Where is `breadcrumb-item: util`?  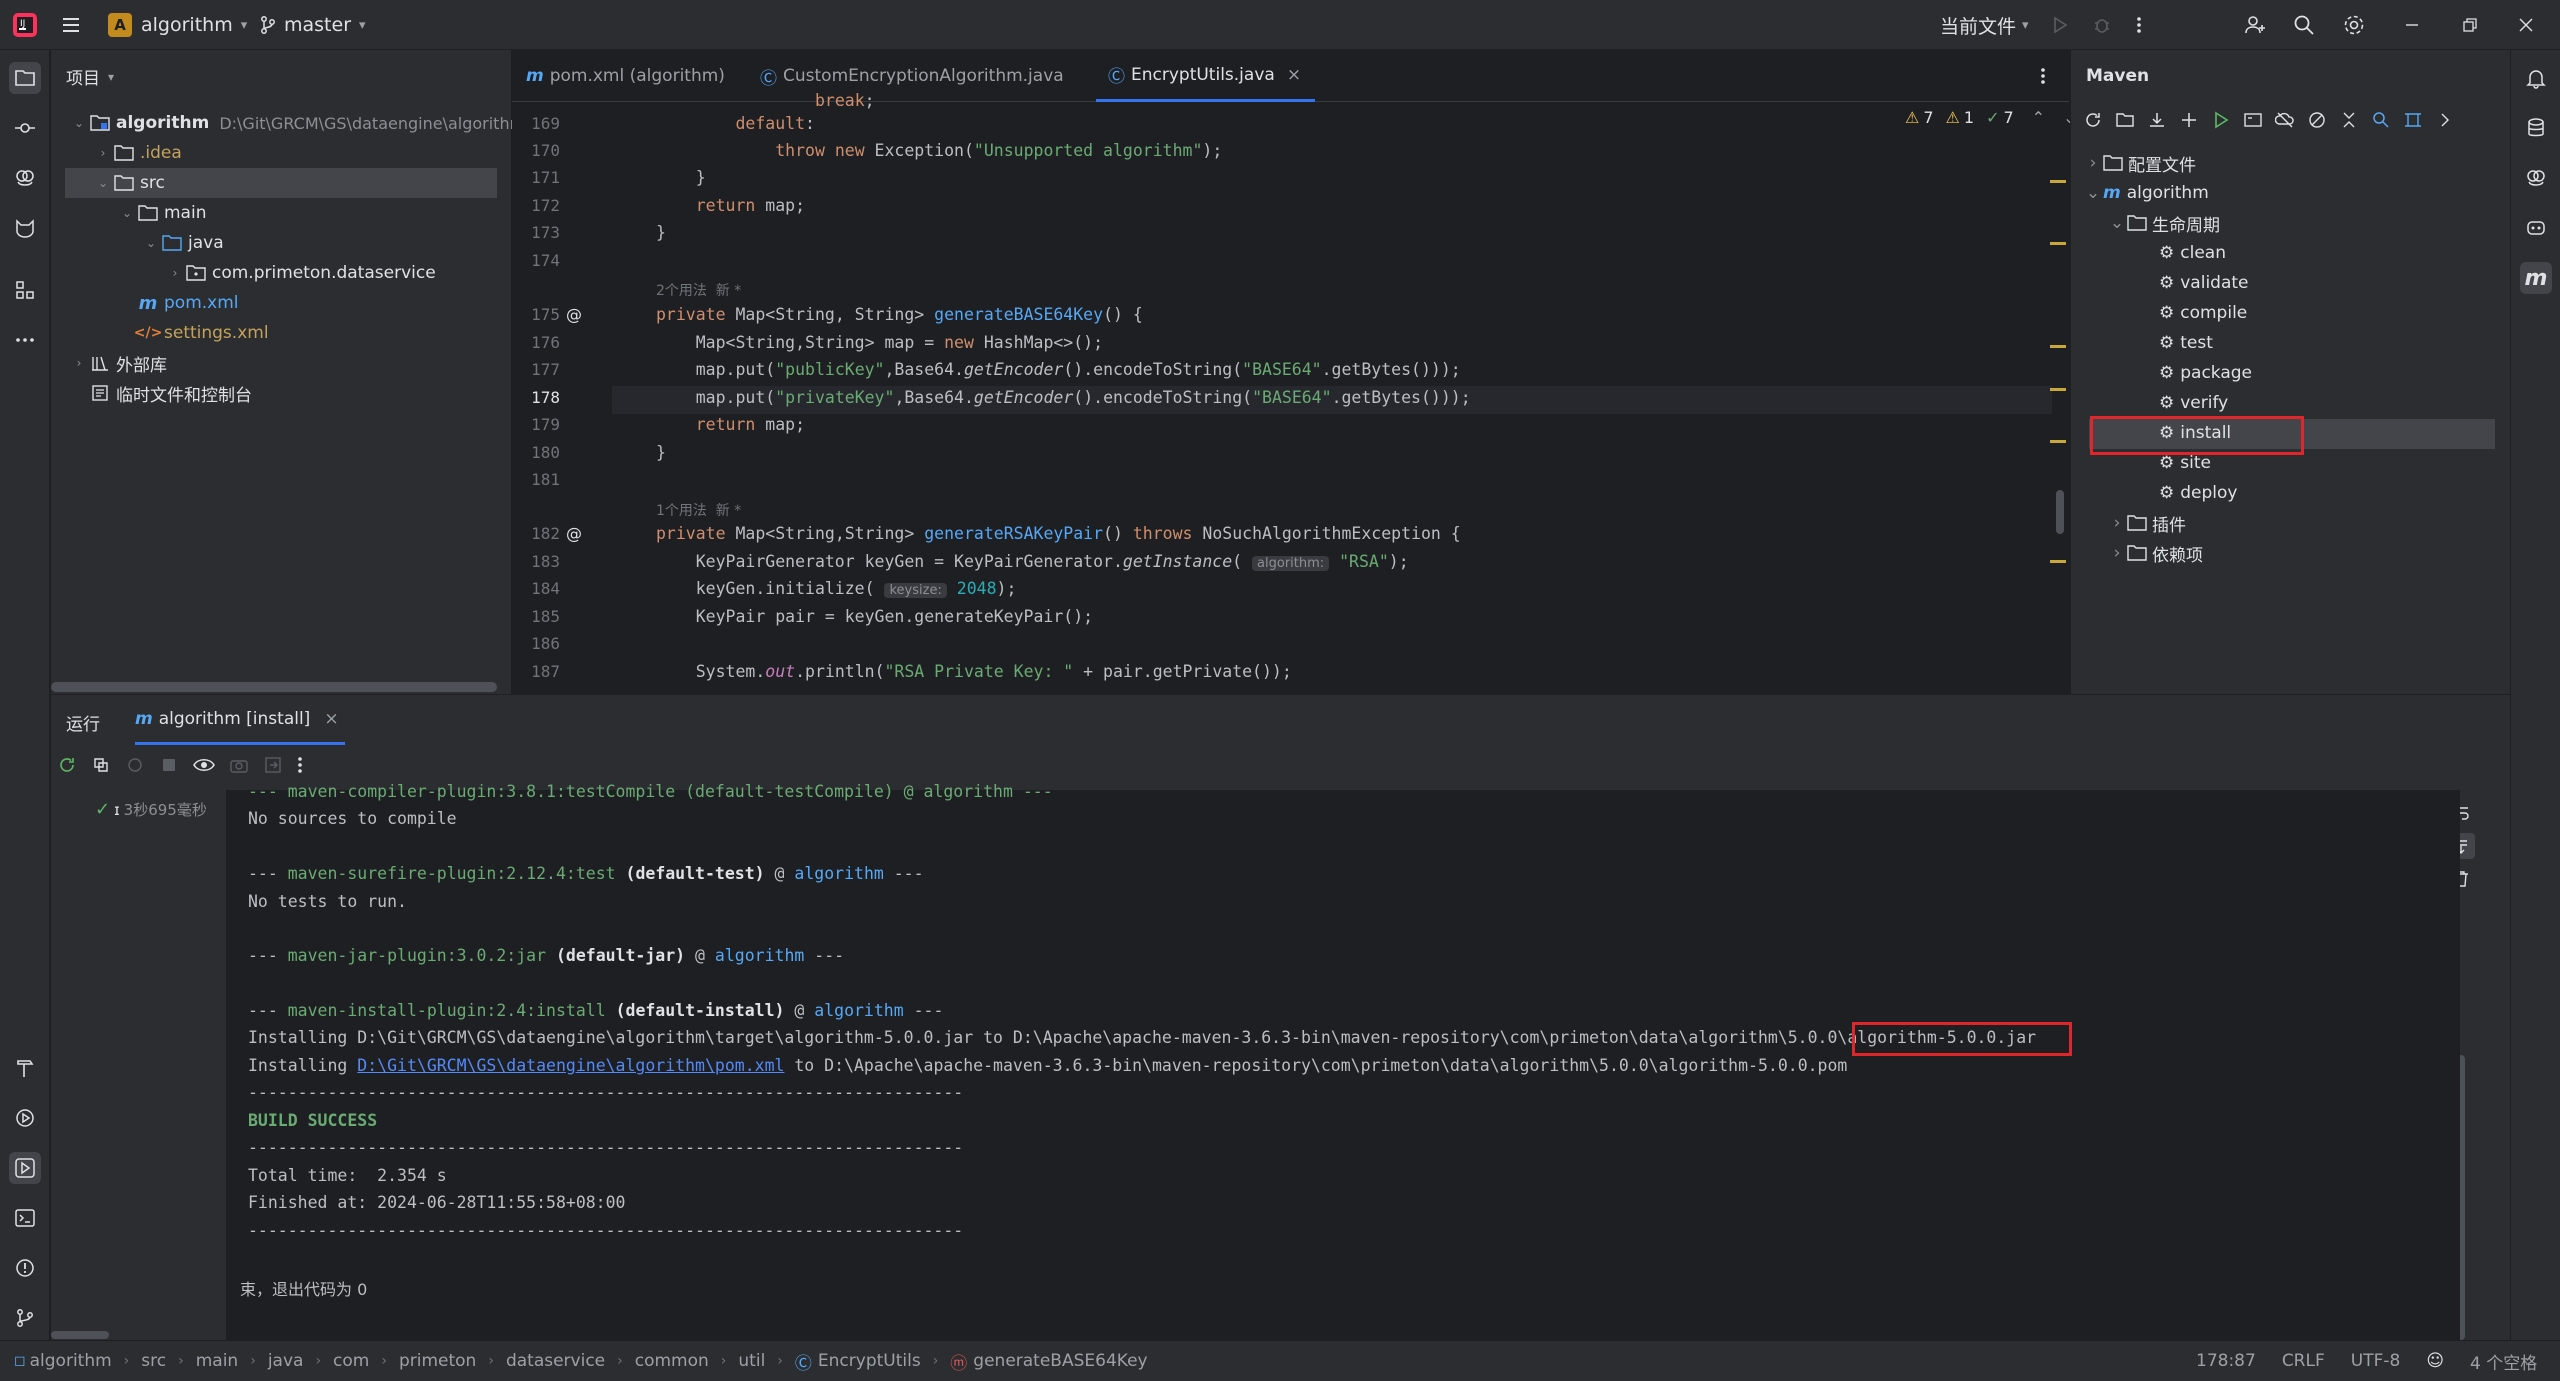 breadcrumb-item: util is located at coordinates (751, 1361).